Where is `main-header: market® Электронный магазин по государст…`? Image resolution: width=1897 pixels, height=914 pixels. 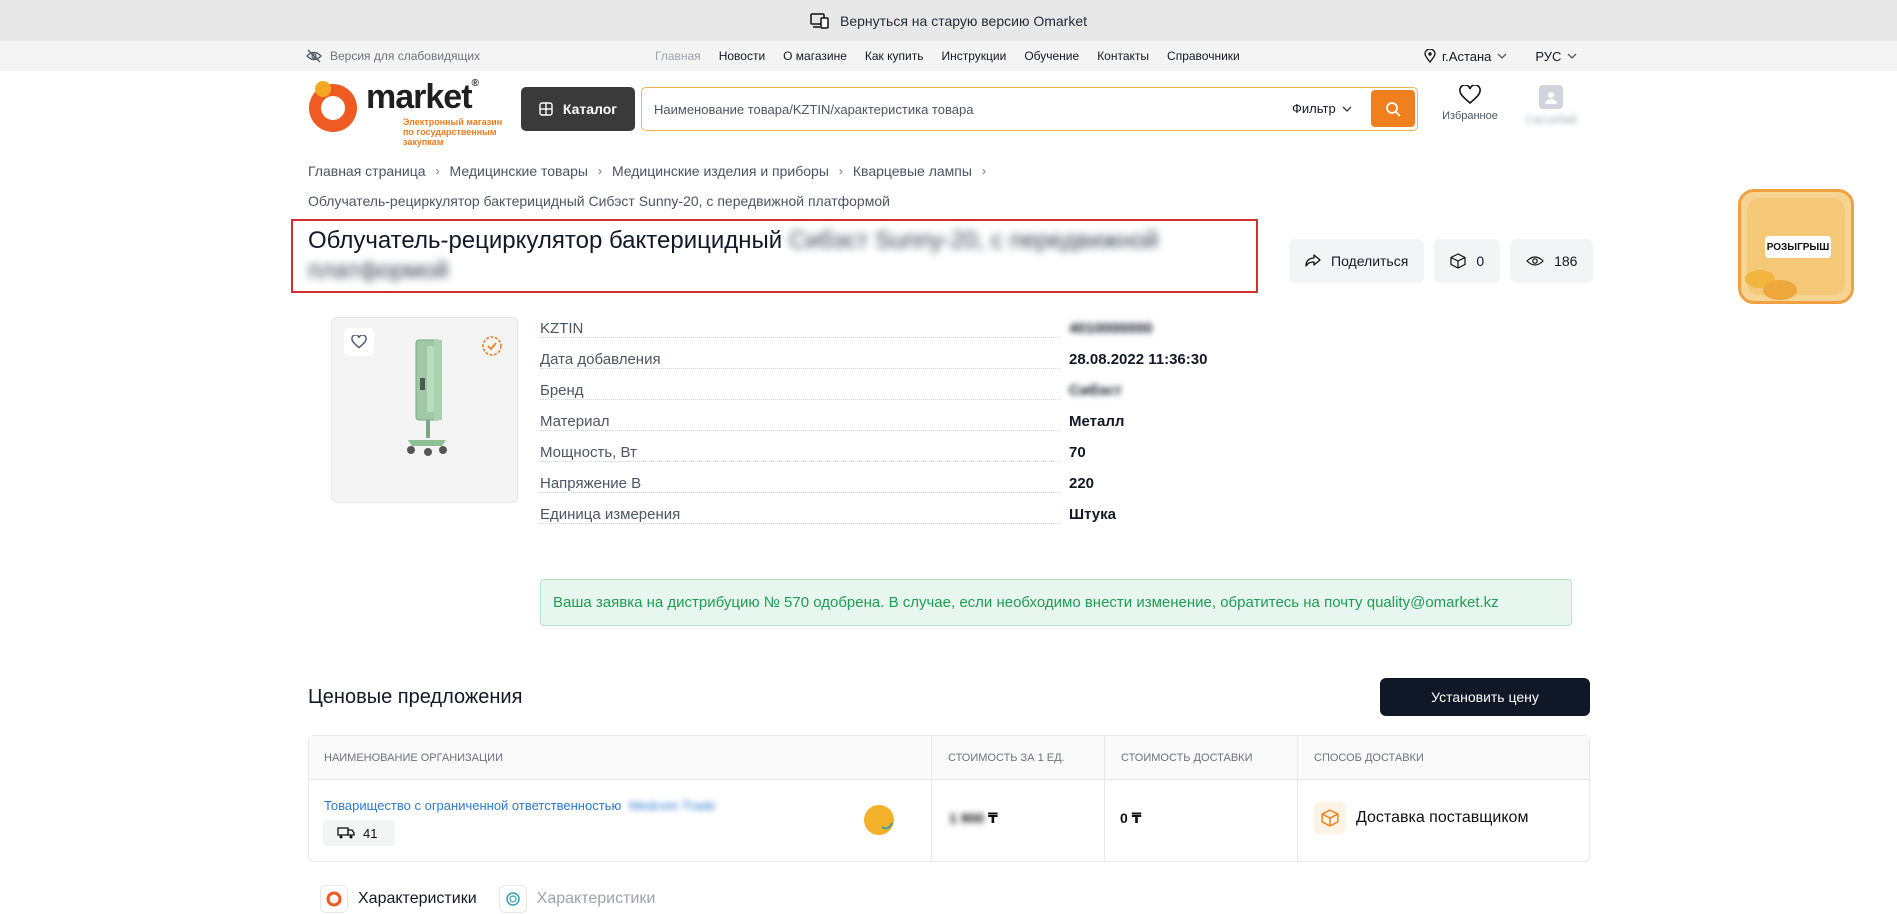
main-header: market® Электронный магазин по государст… is located at coordinates (948, 109).